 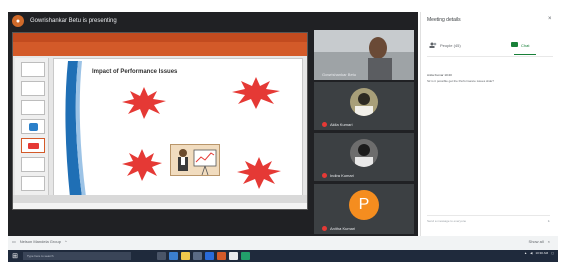 I want to click on task-view-icon, so click(x=161, y=256).